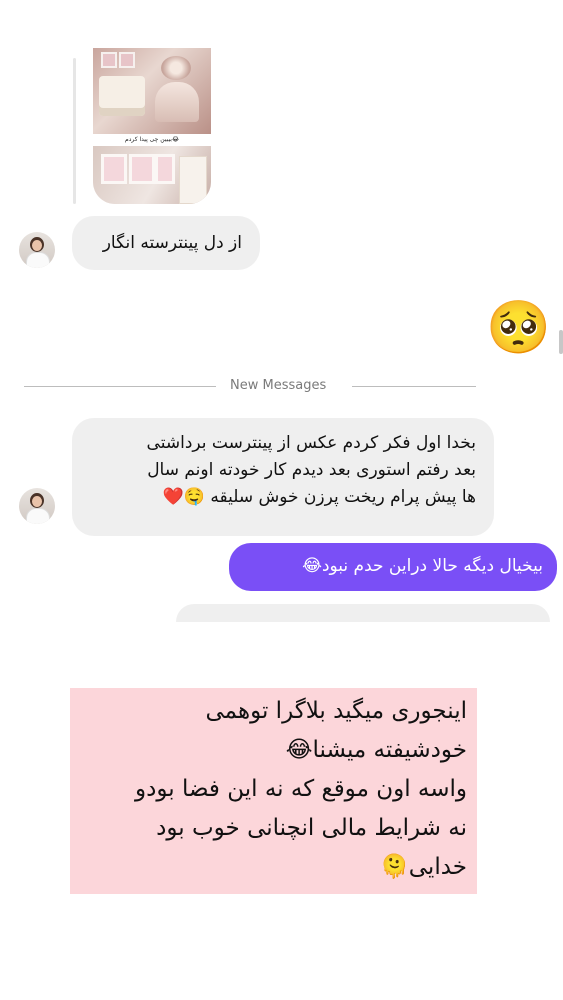  What do you see at coordinates (376, 750) in the screenshot?
I see `caption-line: خودشیفته میشنا😂` at bounding box center [376, 750].